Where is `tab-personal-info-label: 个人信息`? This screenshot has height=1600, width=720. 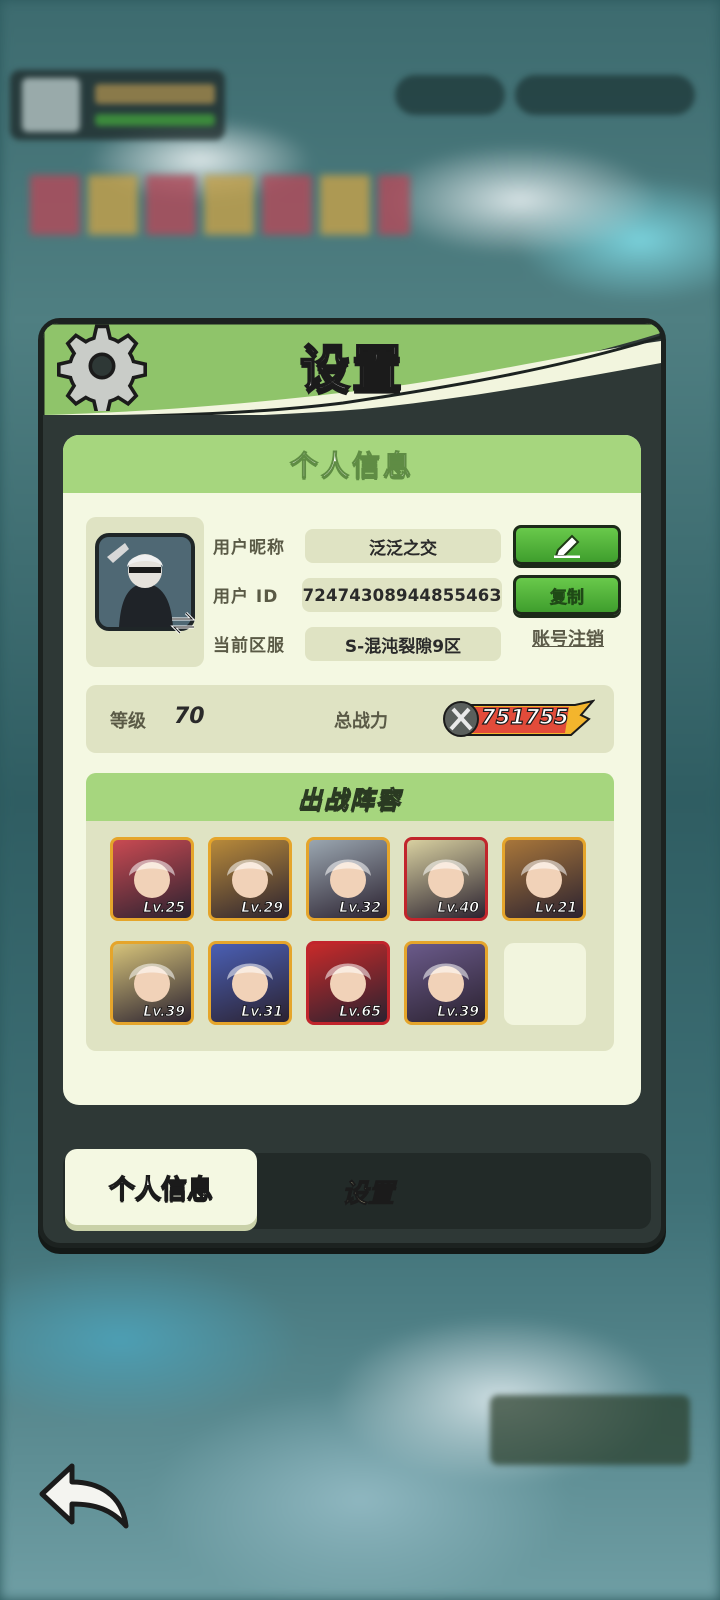
tab-personal-info-label: 个人信息 is located at coordinates (160, 1189).